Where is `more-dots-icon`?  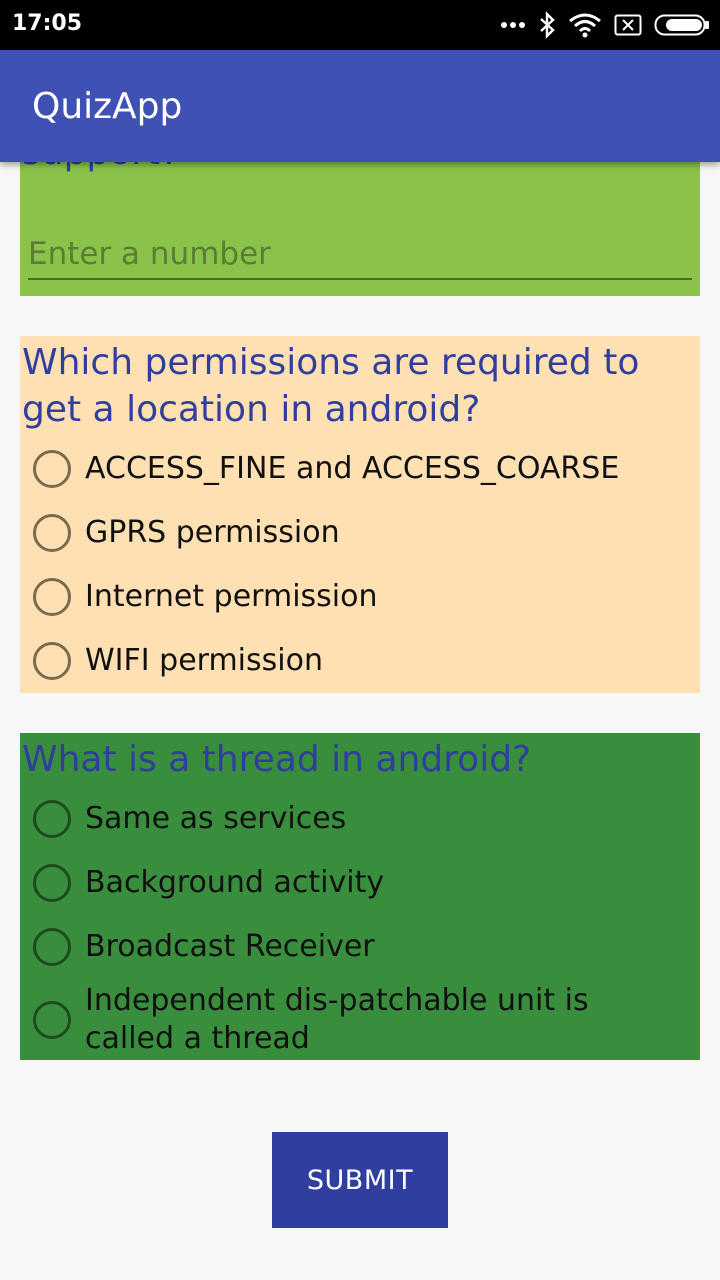
more-dots-icon is located at coordinates (513, 25).